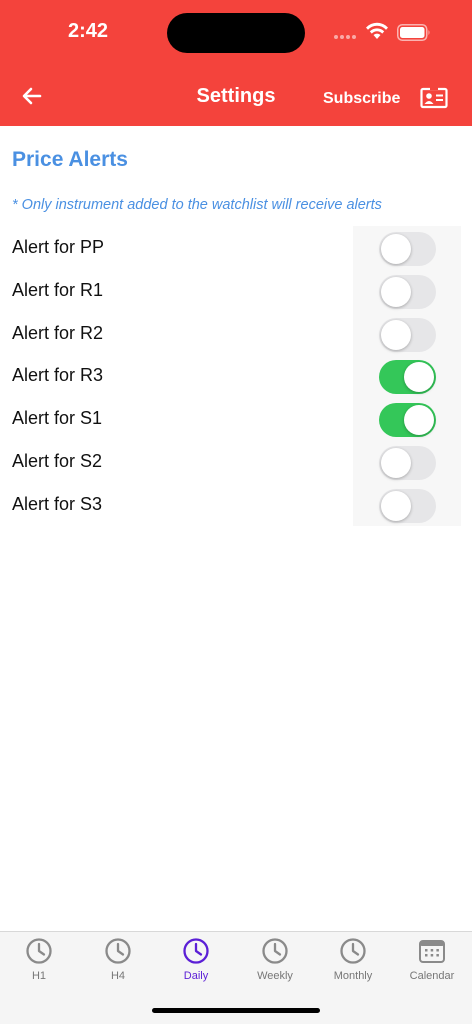  I want to click on alert-row: Alert for R2, so click(236, 334).